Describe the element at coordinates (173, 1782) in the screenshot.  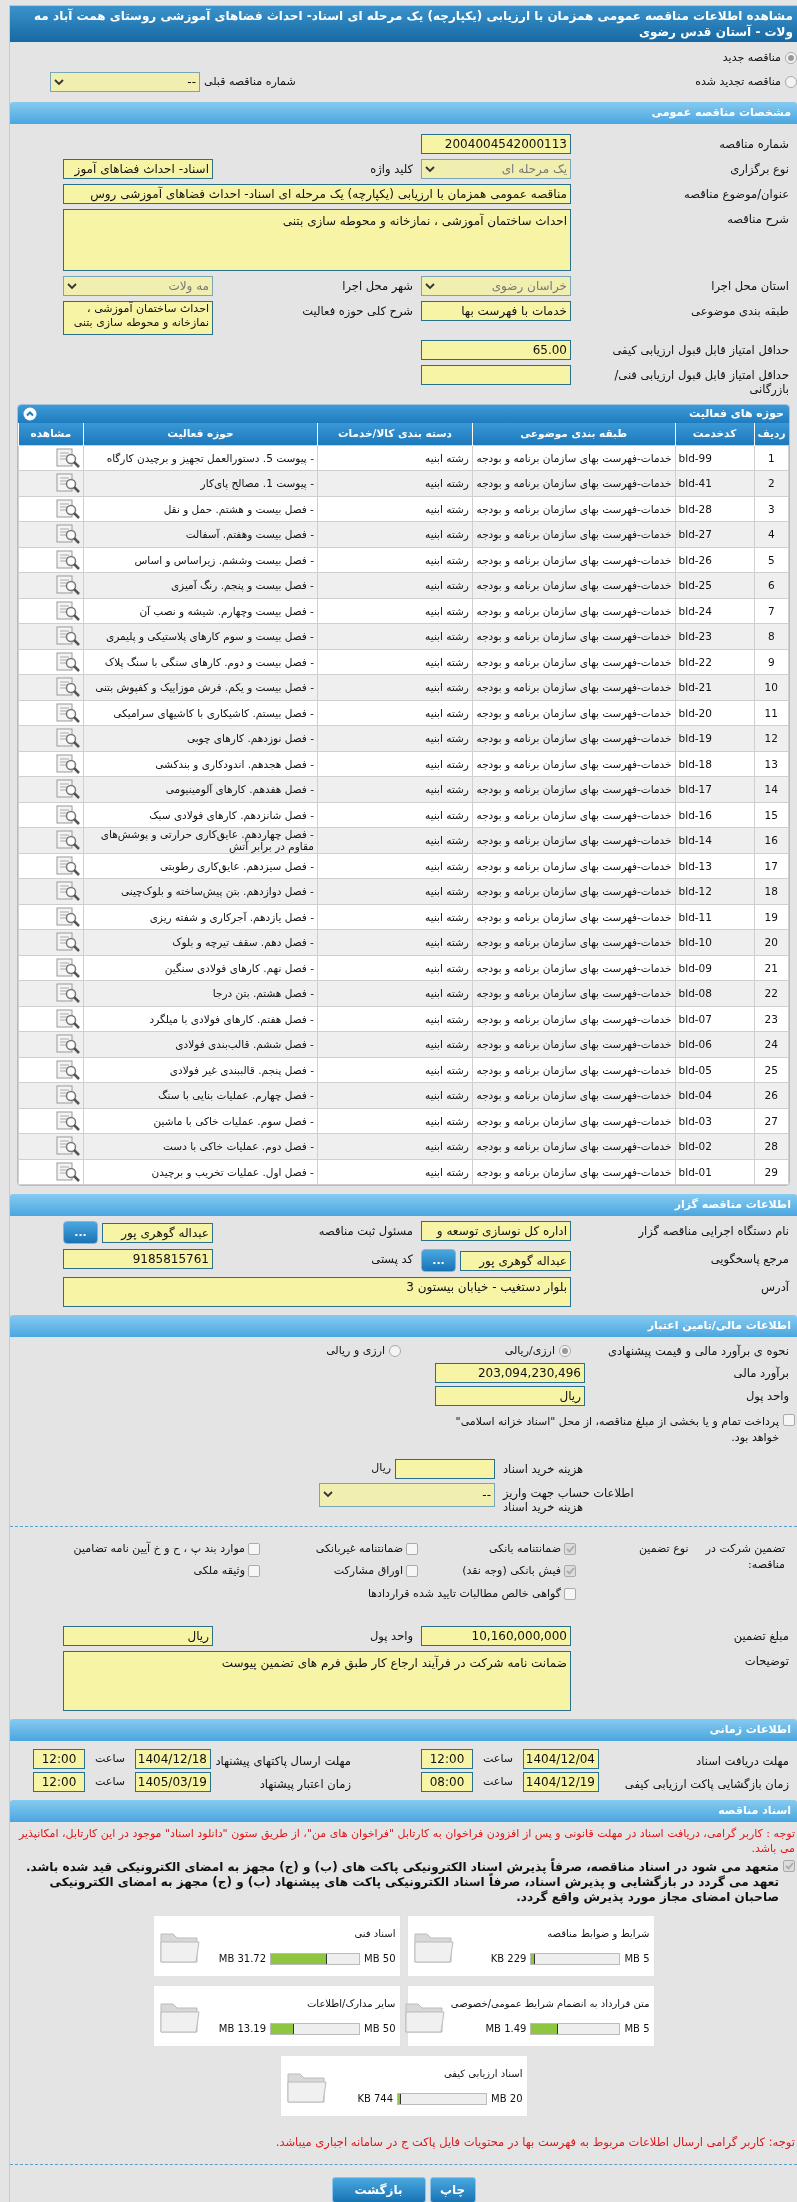
I see `date-field: 1405/03/19` at that location.